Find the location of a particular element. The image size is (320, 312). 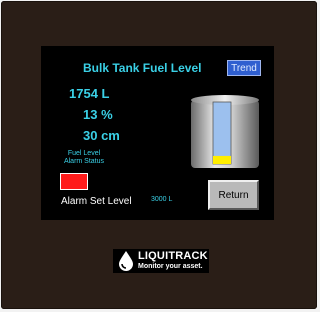

brand-name: LIQUITRACK is located at coordinates (173, 256).